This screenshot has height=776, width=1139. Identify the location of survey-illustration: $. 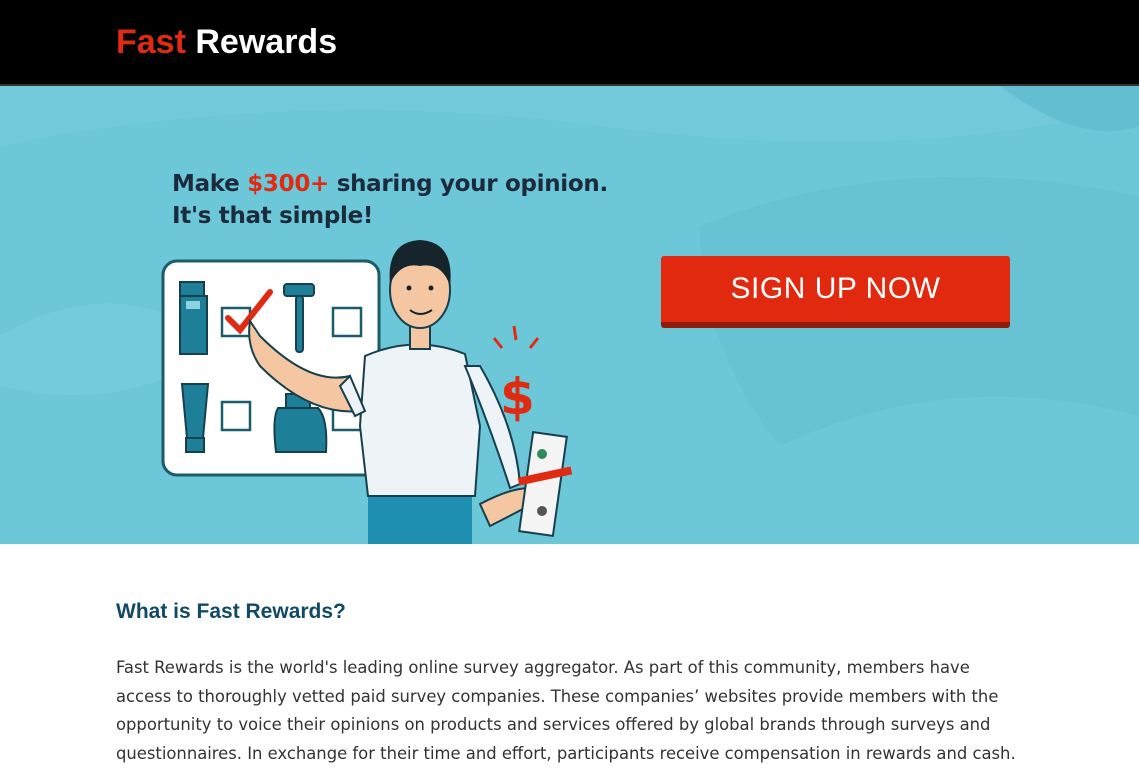
(367, 392).